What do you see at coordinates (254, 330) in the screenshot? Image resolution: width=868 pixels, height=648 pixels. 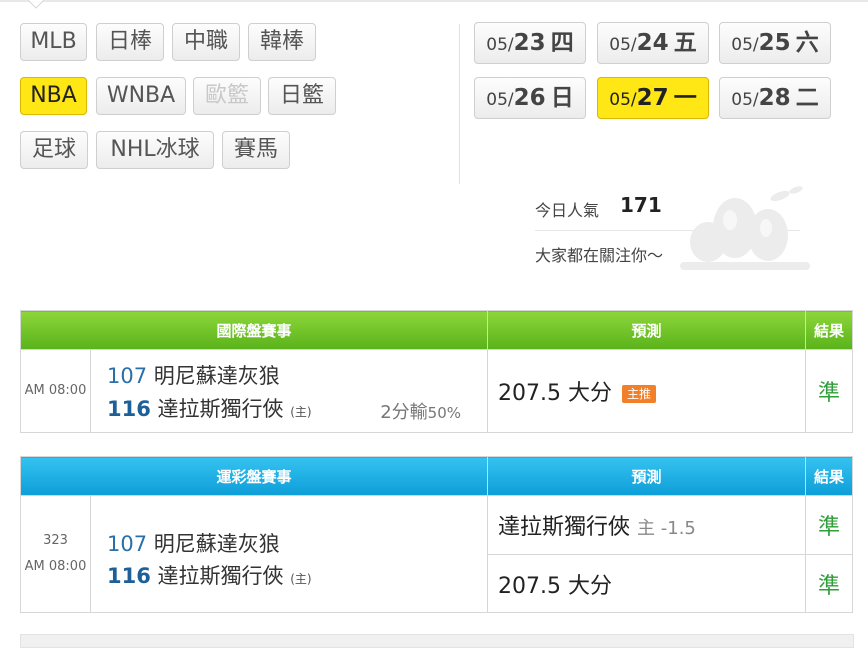 I see `intl-match-header: 國際盤賽事` at bounding box center [254, 330].